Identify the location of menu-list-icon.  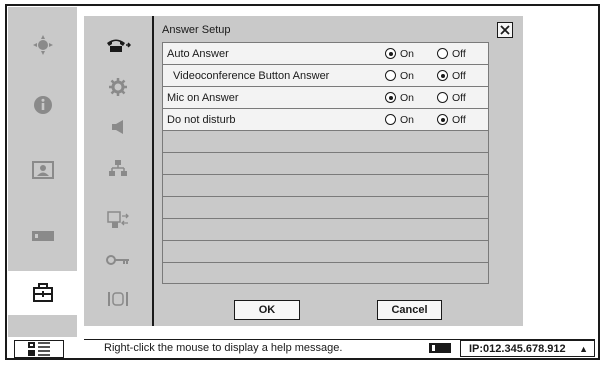
(39, 349).